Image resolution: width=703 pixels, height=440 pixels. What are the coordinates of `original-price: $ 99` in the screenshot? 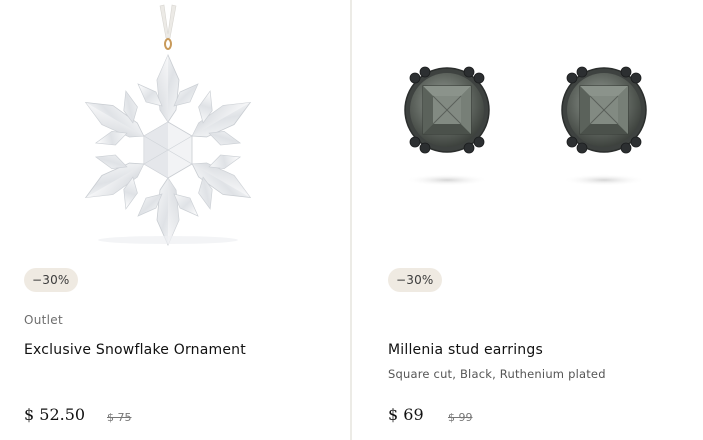 It's located at (460, 417).